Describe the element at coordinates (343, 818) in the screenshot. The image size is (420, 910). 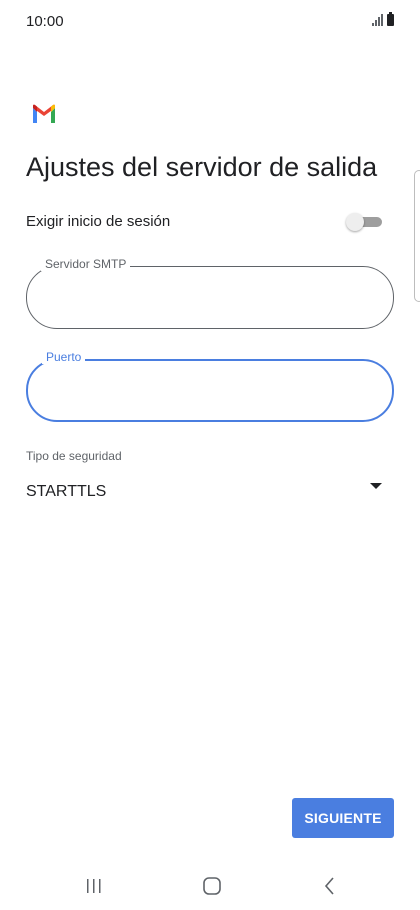
I see `next-button: SIGUIENTE` at that location.